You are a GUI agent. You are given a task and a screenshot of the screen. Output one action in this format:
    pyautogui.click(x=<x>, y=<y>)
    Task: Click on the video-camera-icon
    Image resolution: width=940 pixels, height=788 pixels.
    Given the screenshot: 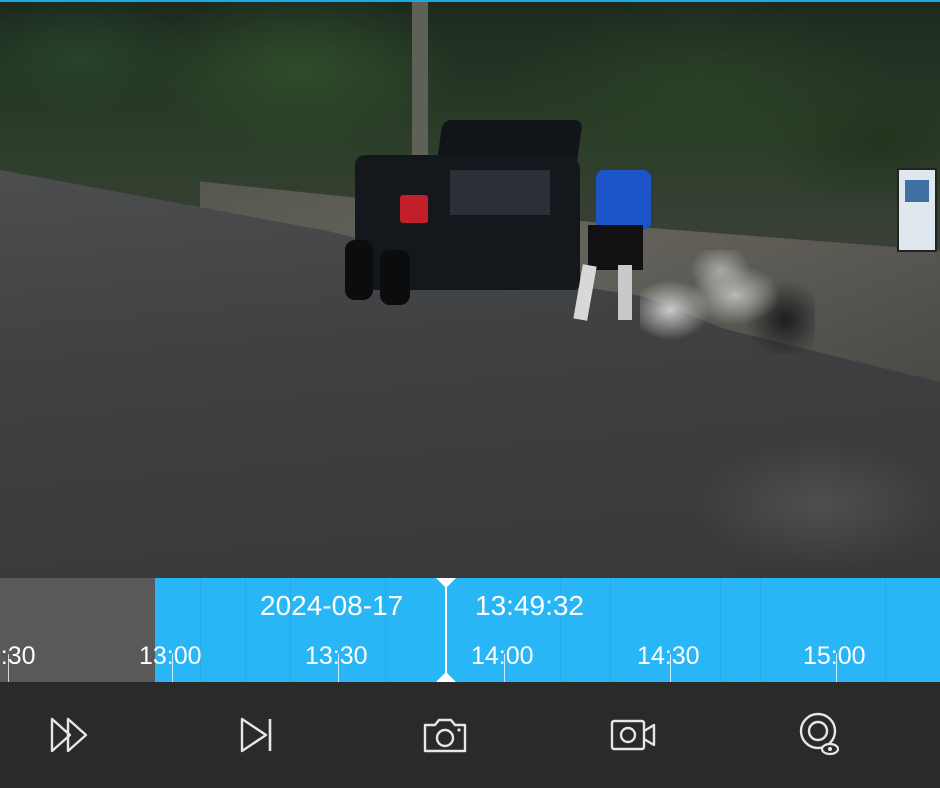 What is the action you would take?
    pyautogui.click(x=633, y=735)
    